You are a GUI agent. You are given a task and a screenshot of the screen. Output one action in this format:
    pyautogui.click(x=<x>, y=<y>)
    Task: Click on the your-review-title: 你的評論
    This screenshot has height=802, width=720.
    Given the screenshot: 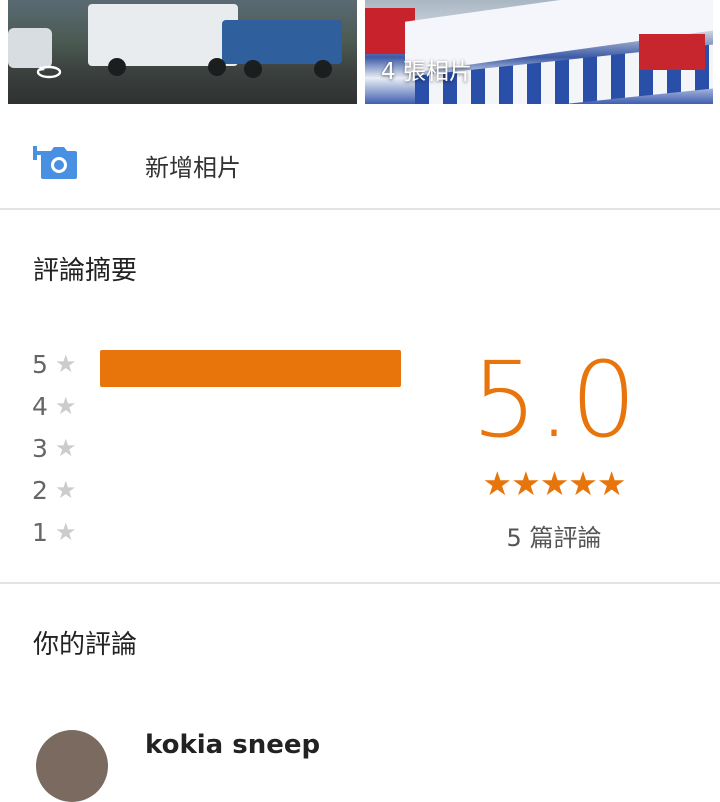 What is the action you would take?
    pyautogui.click(x=85, y=645)
    